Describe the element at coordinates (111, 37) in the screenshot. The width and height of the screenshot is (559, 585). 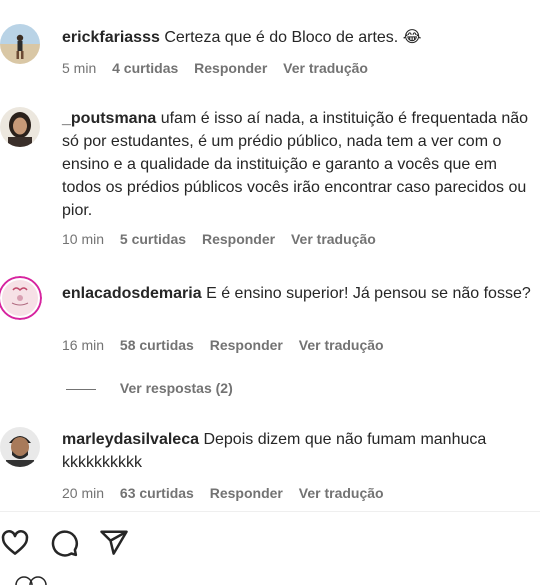
I see `comment-username: erickfariasss` at that location.